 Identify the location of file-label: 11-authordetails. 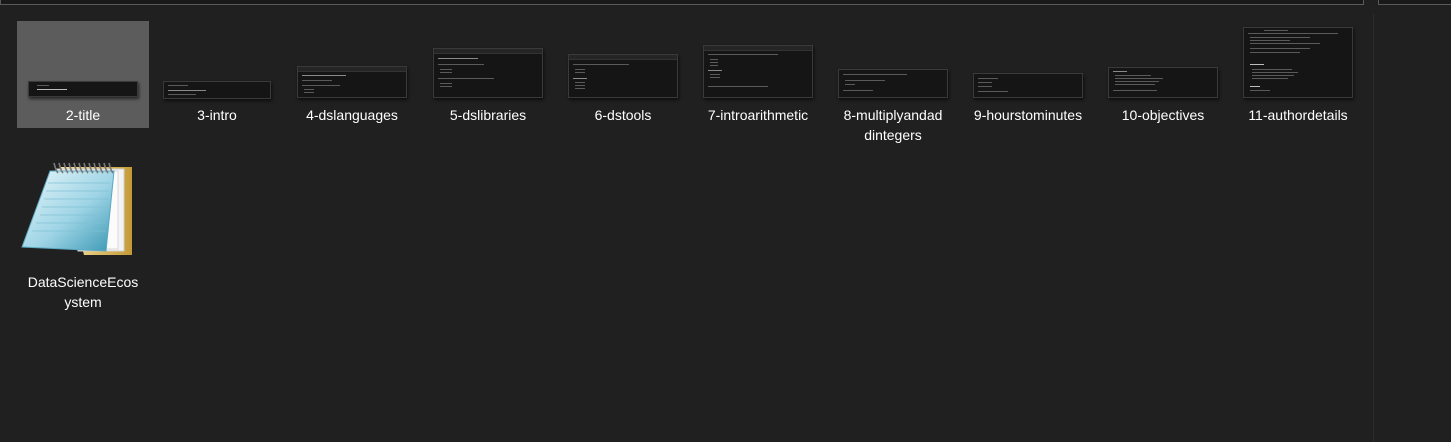
(1298, 115).